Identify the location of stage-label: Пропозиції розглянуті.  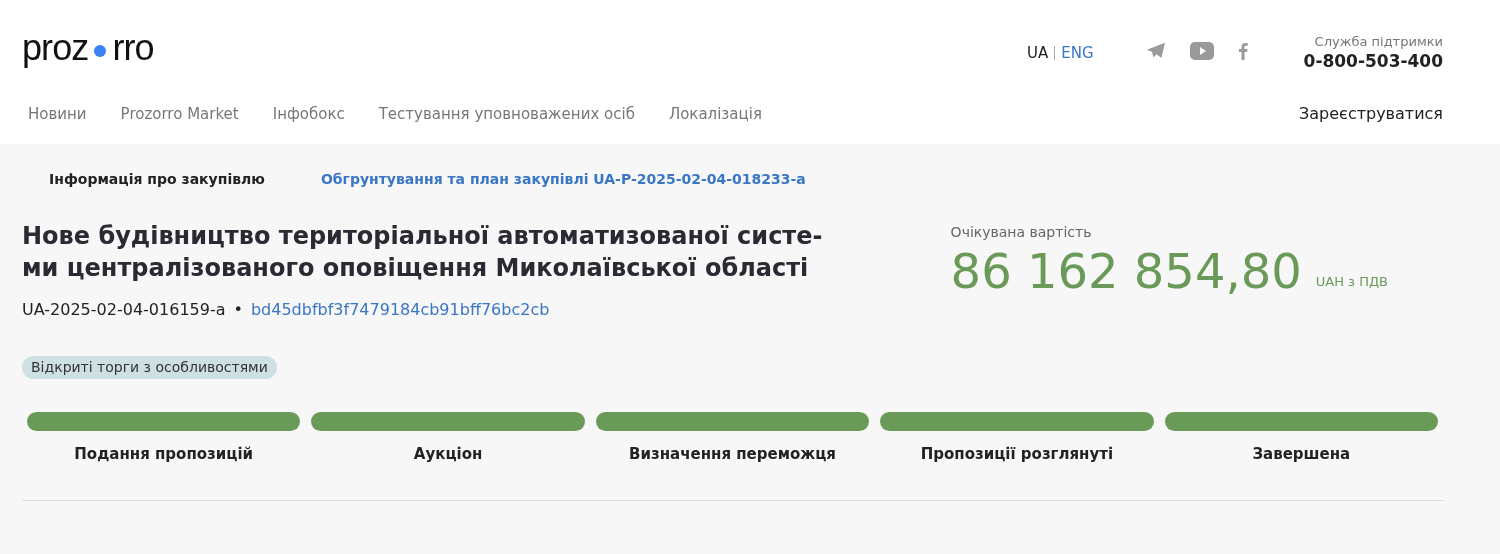
(1017, 454).